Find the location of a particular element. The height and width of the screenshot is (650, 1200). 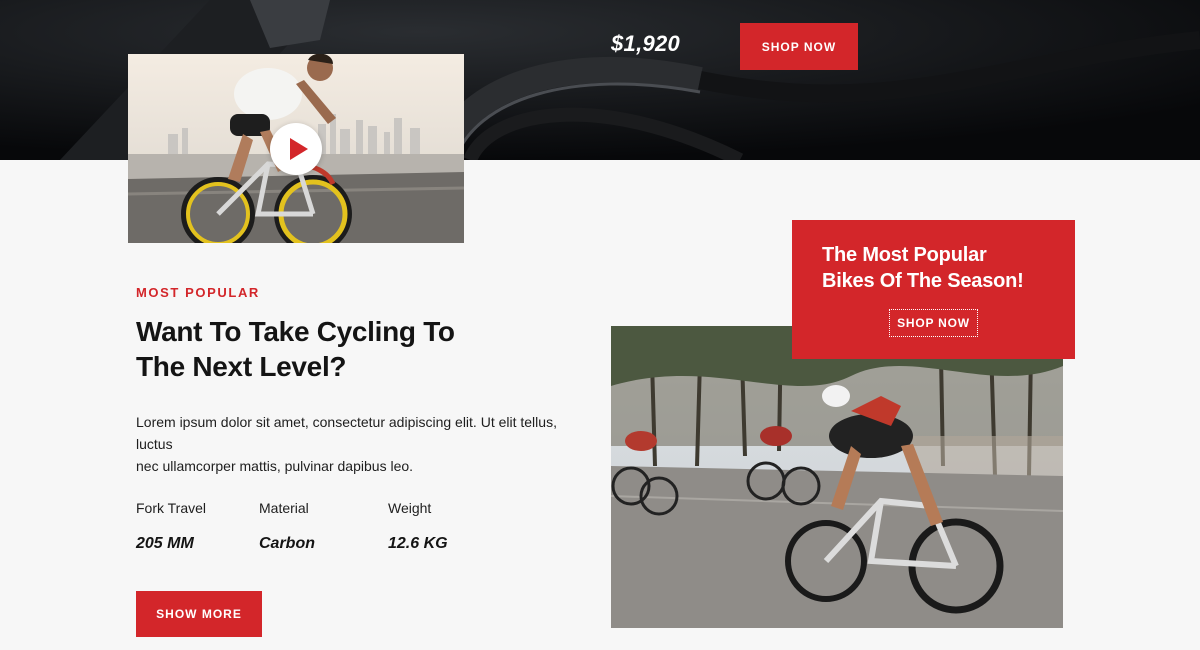

spec-value-fork-travel: 205 MM is located at coordinates (165, 543).